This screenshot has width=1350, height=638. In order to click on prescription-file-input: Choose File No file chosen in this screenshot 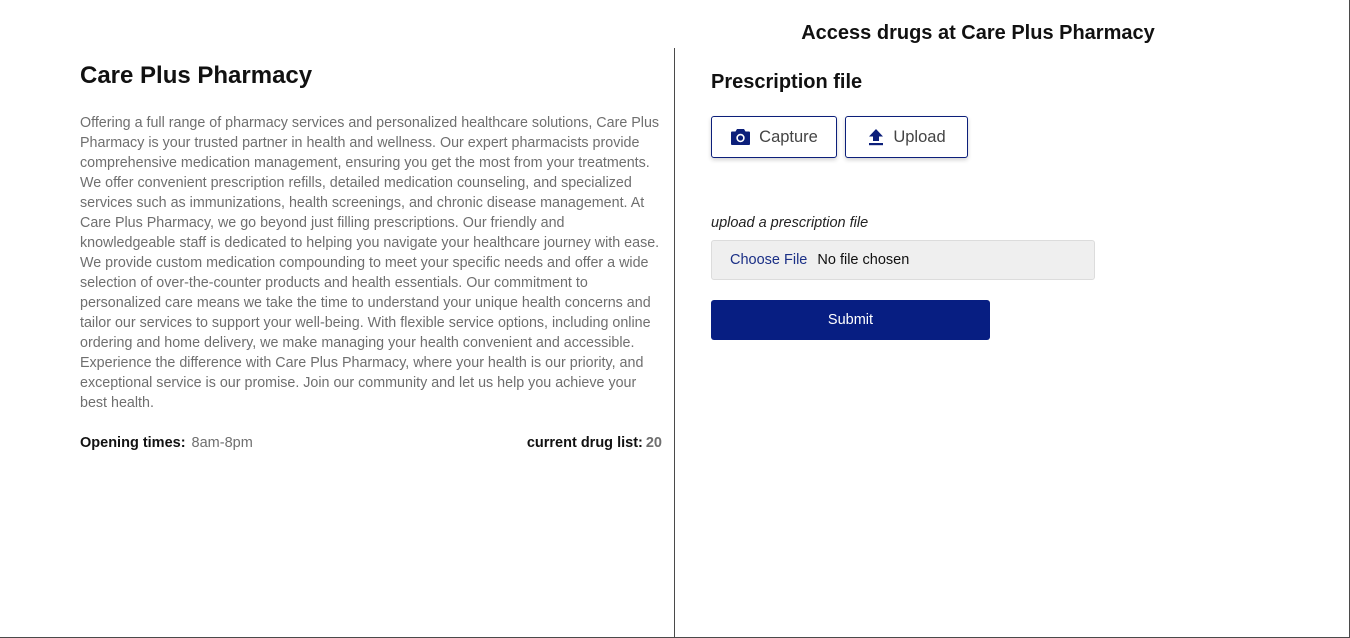, I will do `click(903, 260)`.